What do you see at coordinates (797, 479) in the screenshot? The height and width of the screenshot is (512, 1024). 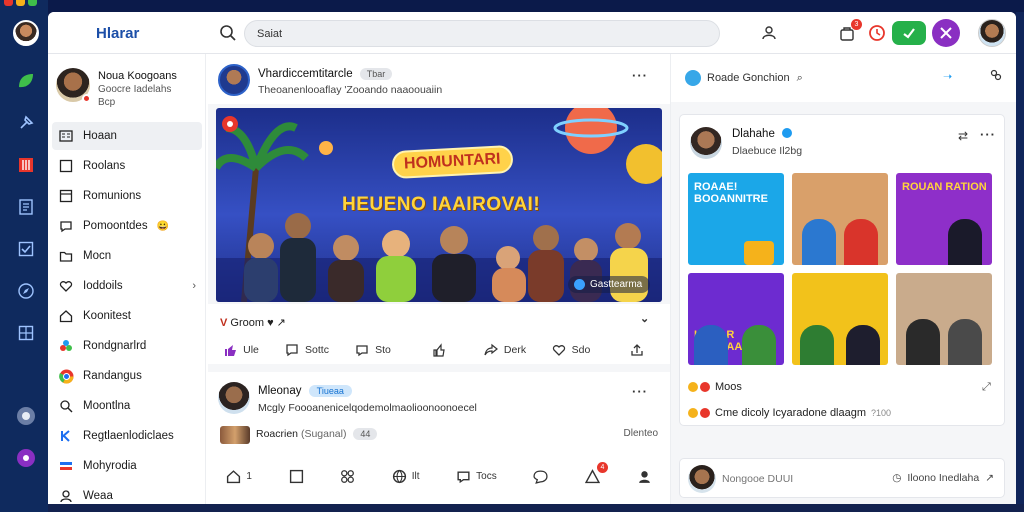 I see `compose-input` at bounding box center [797, 479].